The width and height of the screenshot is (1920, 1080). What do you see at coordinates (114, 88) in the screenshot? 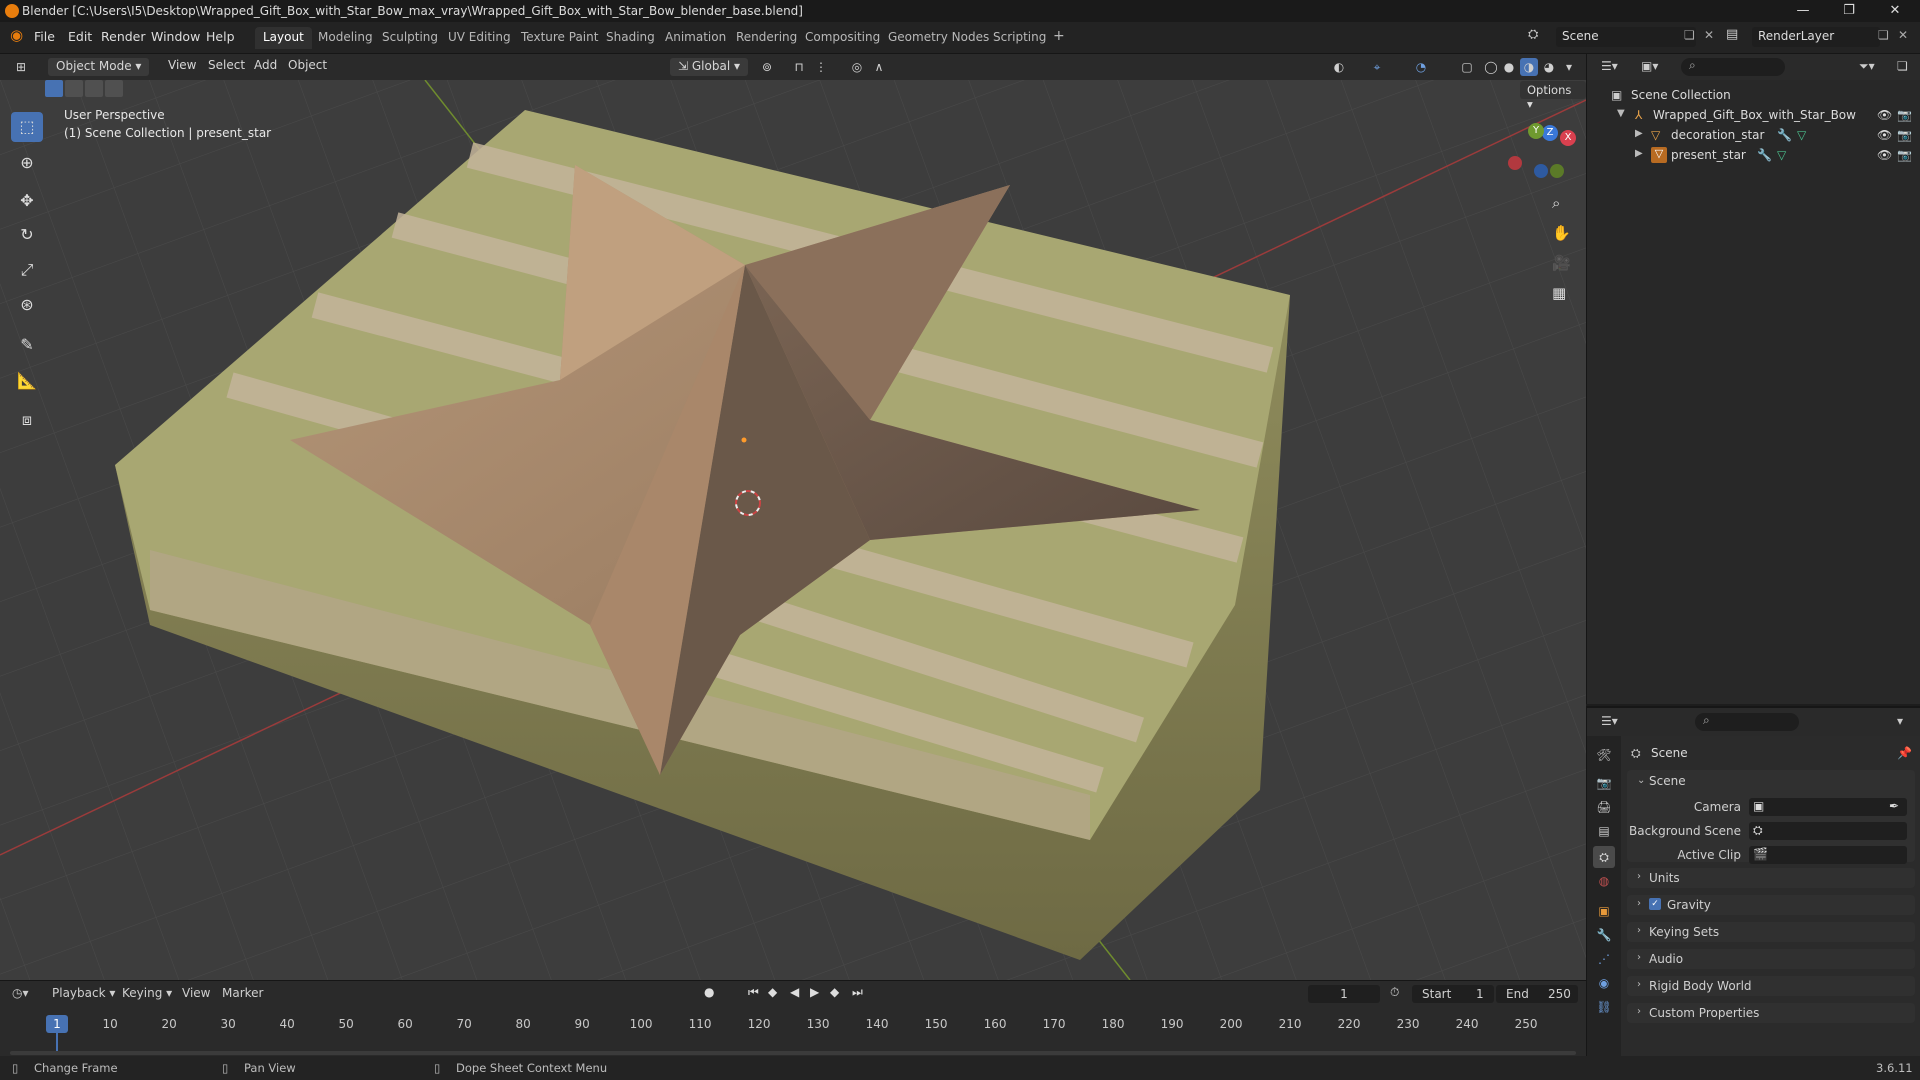
I see `select-intersect-icon` at bounding box center [114, 88].